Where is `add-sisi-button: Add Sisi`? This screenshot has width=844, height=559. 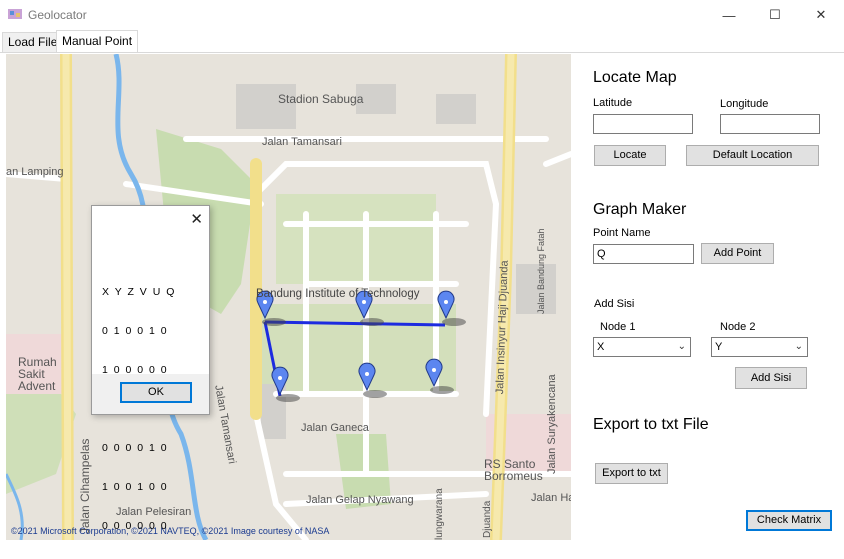
add-sisi-button: Add Sisi is located at coordinates (771, 378).